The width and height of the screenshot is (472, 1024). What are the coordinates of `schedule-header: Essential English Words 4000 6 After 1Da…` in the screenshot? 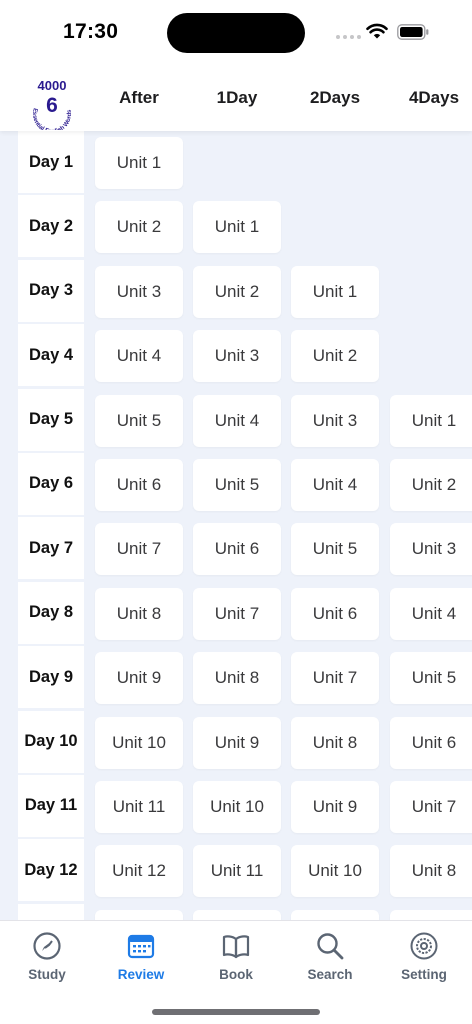 It's located at (236, 98).